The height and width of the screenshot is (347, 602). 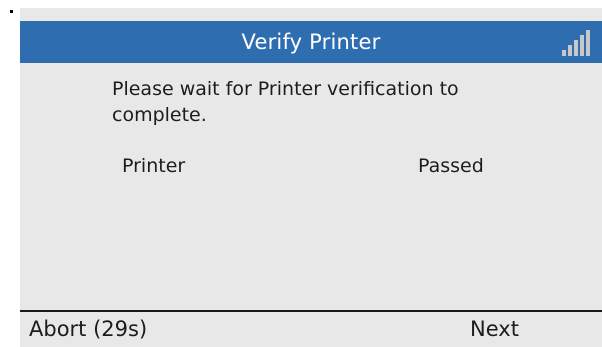 What do you see at coordinates (451, 166) in the screenshot?
I see `status-item-value: Passed` at bounding box center [451, 166].